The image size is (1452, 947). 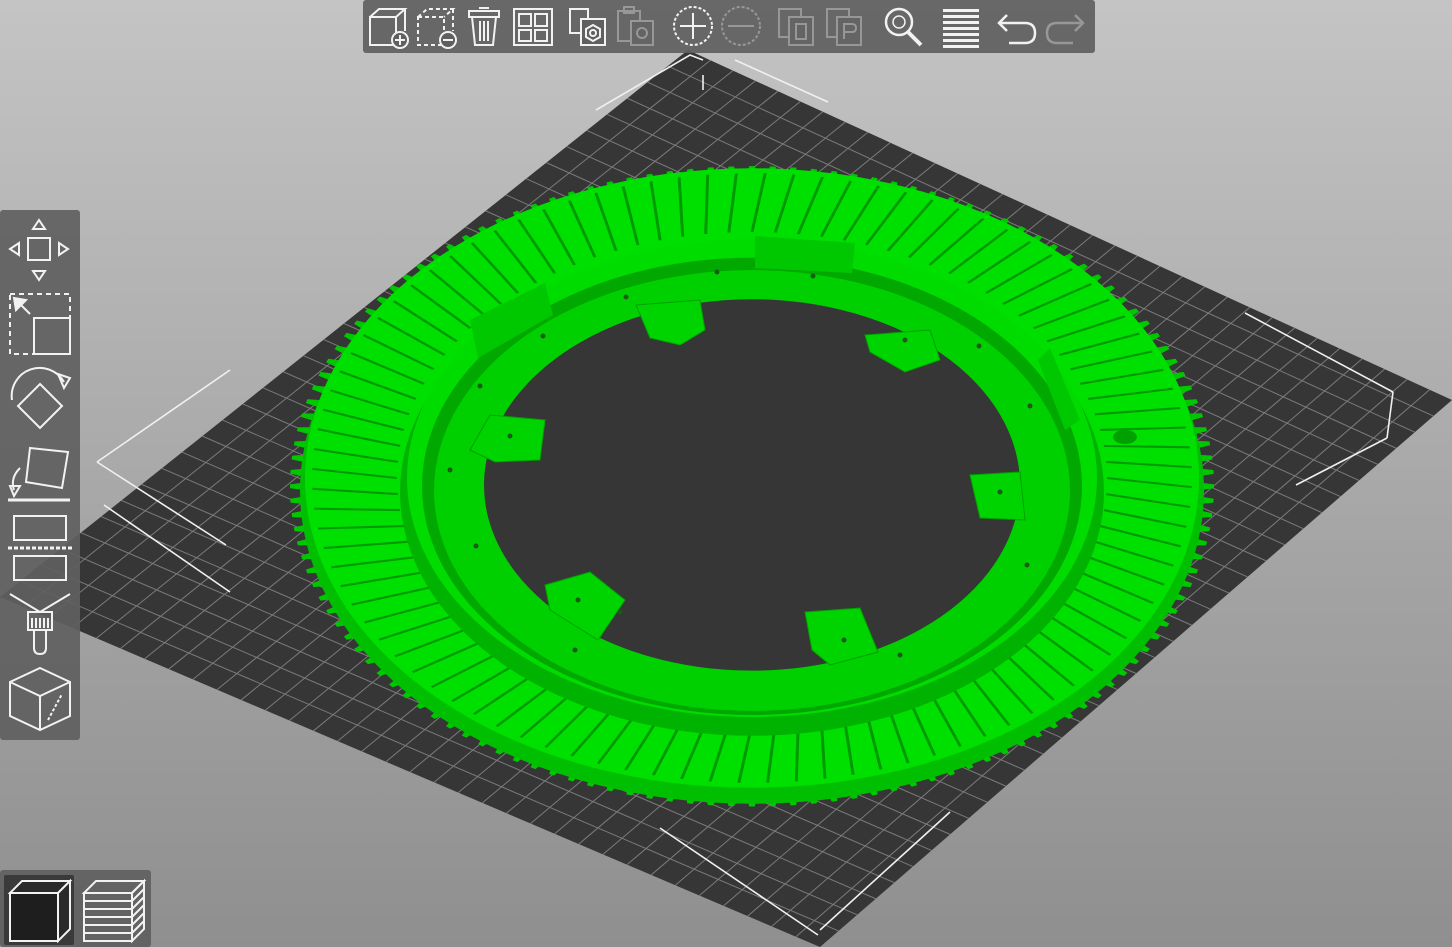 What do you see at coordinates (1065, 29) in the screenshot?
I see `redo-icon` at bounding box center [1065, 29].